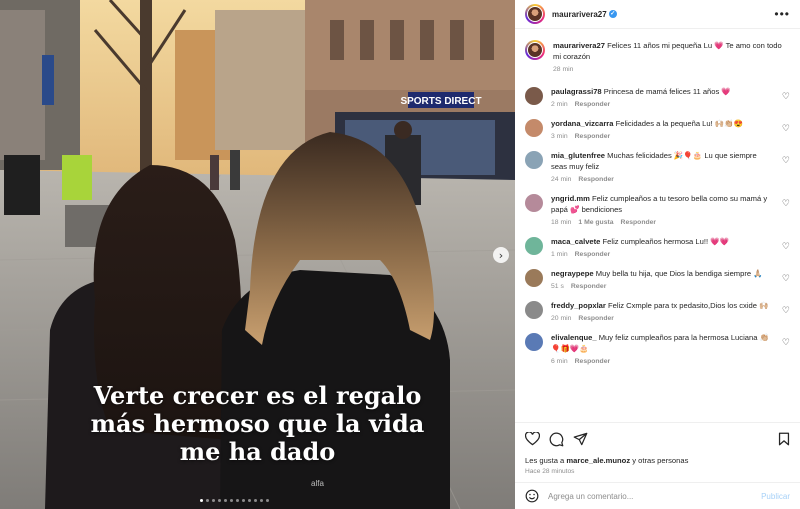 The width and height of the screenshot is (800, 509). Describe the element at coordinates (317, 483) in the screenshot. I see `photo-watermark: alfa` at that location.